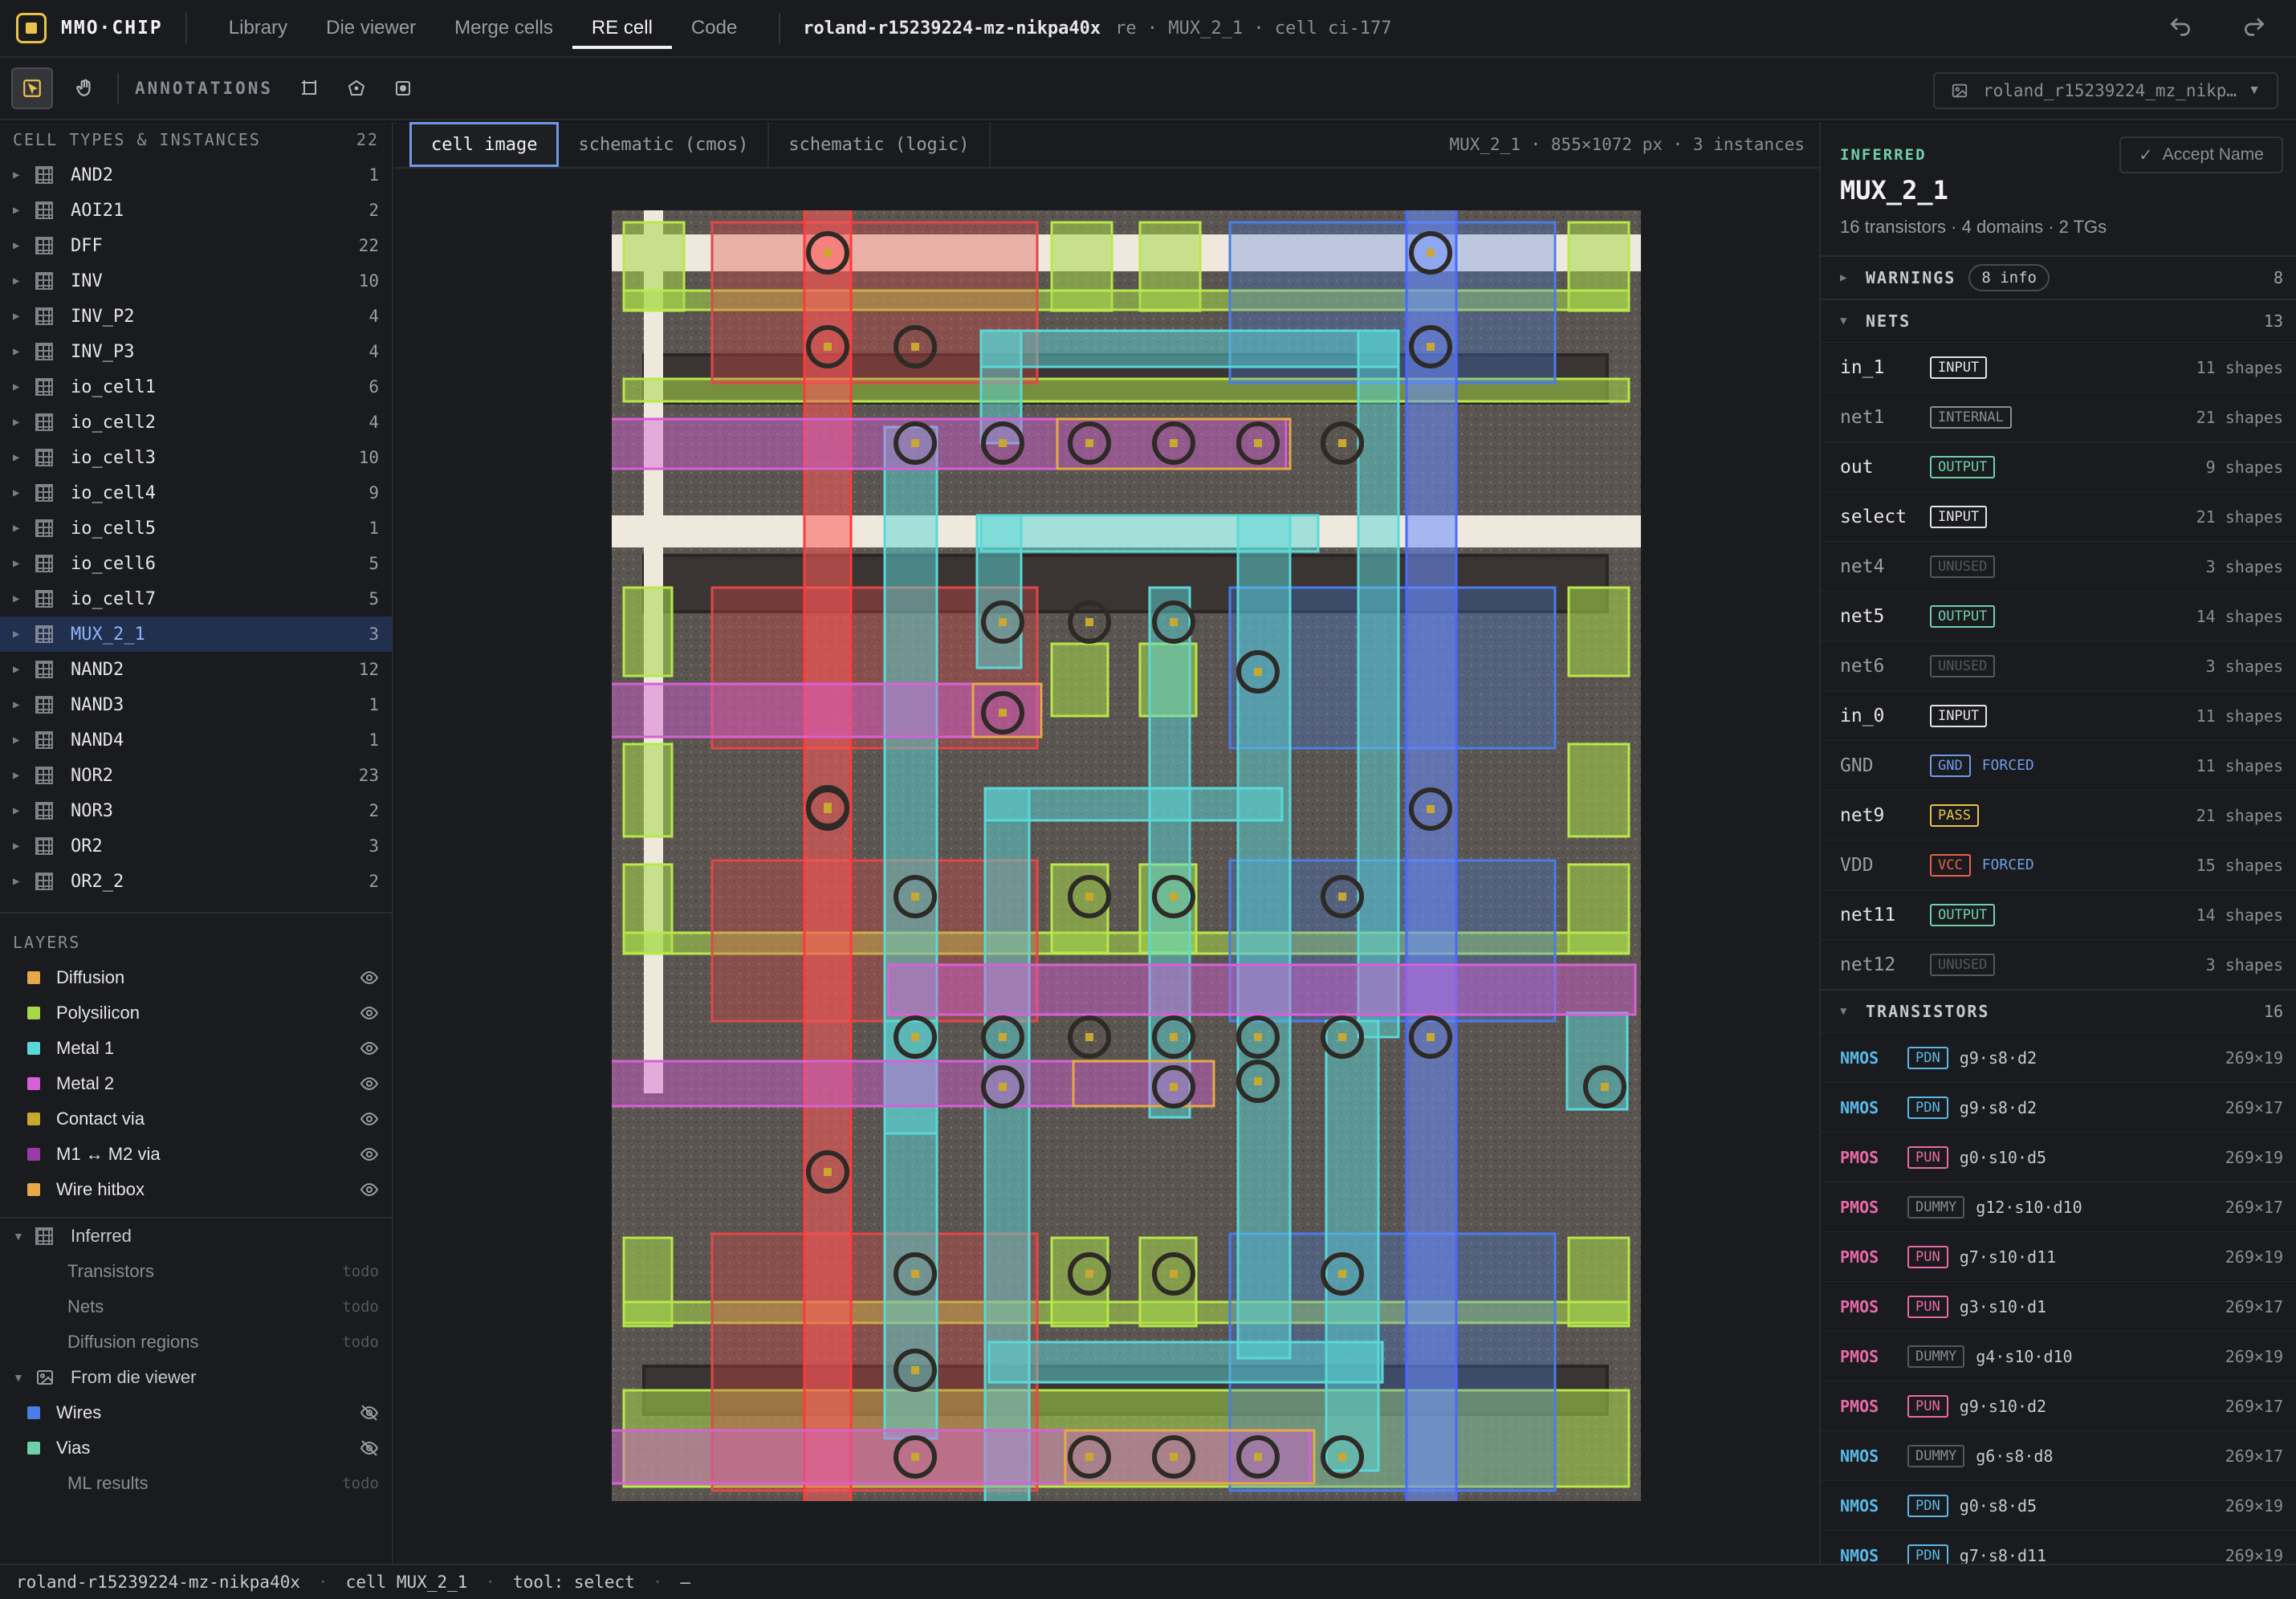 Image resolution: width=2296 pixels, height=1599 pixels. What do you see at coordinates (2059, 1406) in the screenshot?
I see `transistor-row: PMOS PUN g9·s10·d2 269×17` at bounding box center [2059, 1406].